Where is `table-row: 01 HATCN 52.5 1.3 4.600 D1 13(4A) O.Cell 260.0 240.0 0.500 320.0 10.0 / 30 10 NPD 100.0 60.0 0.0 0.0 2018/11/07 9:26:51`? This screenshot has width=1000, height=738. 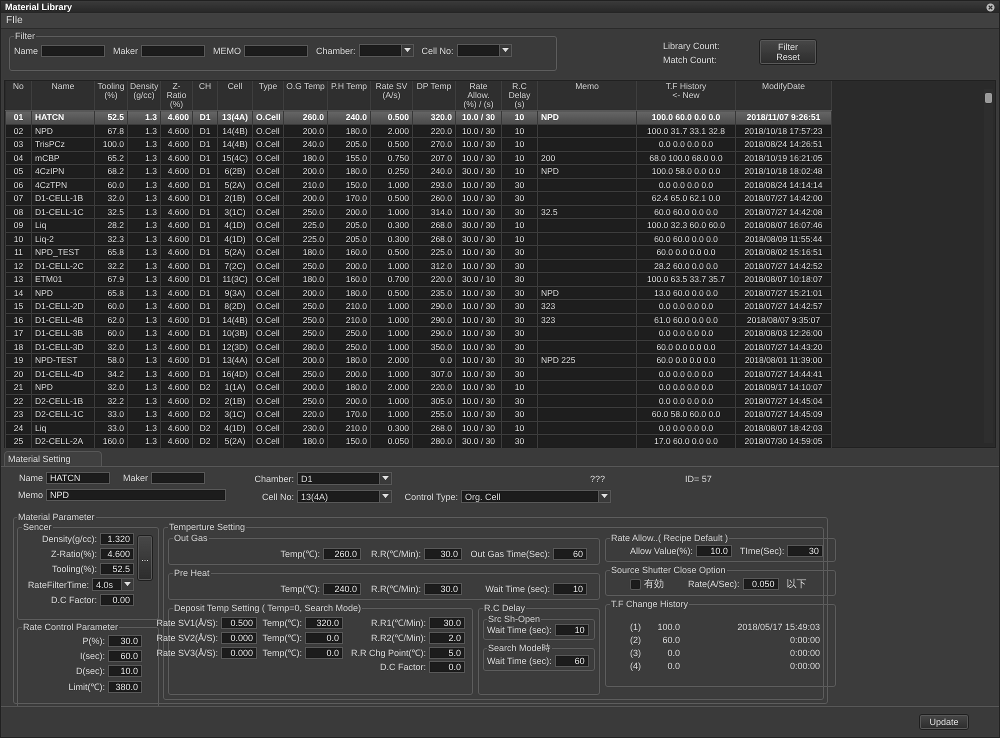
table-row: 01 HATCN 52.5 1.3 4.600 D1 13(4A) O.Cell 260.0 240.0 0.500 320.0 10.0 / 30 10 NPD 100.0 60.0 0.0 0.0 2018/11/07 9:26:51 is located at coordinates (419, 117).